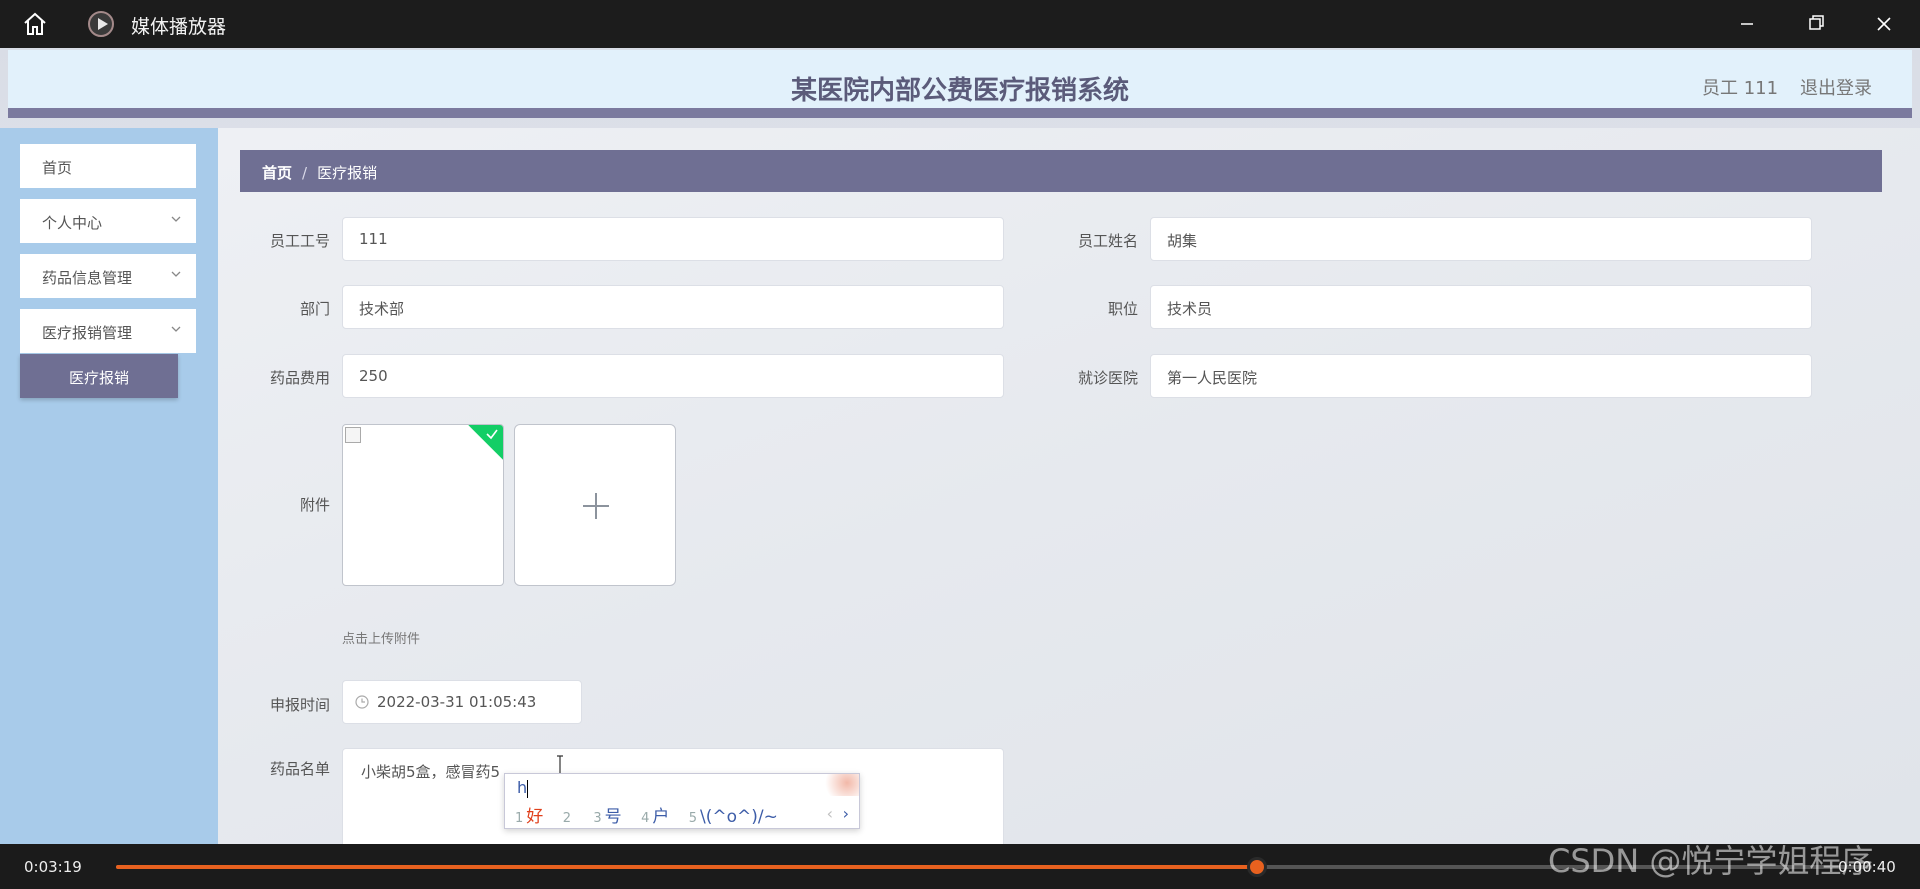 The image size is (1920, 889). I want to click on plus-icon, so click(596, 506).